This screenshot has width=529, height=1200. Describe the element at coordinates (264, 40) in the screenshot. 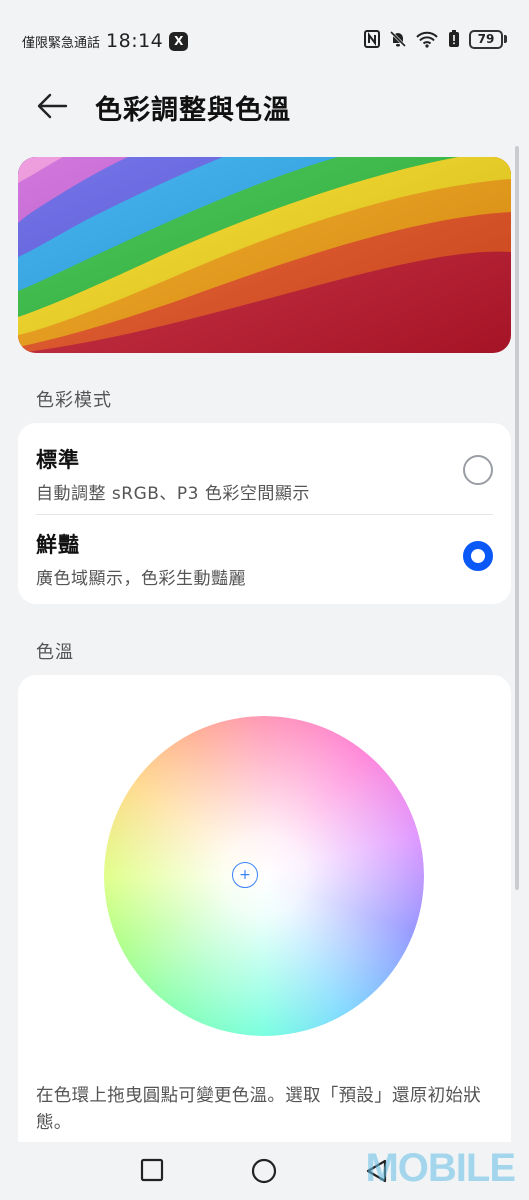

I see `status-bar: 僅限緊急通話 18:14 X 79` at that location.